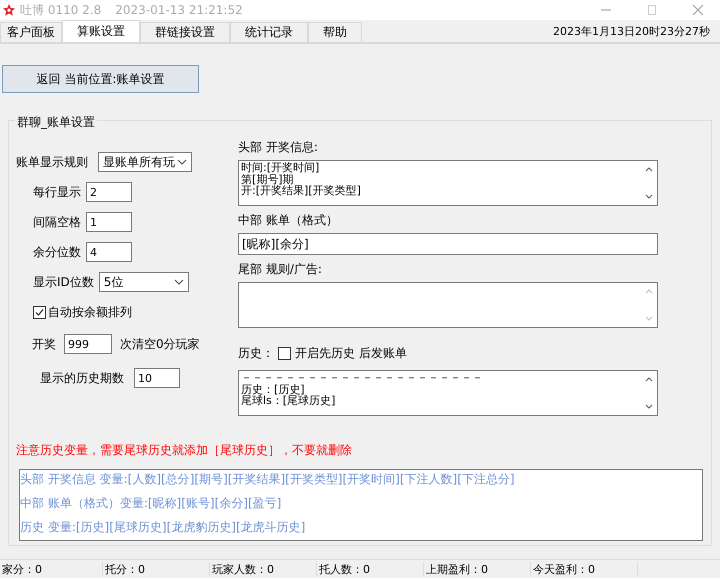 The image size is (720, 578). I want to click on tab: 帮助, so click(335, 32).